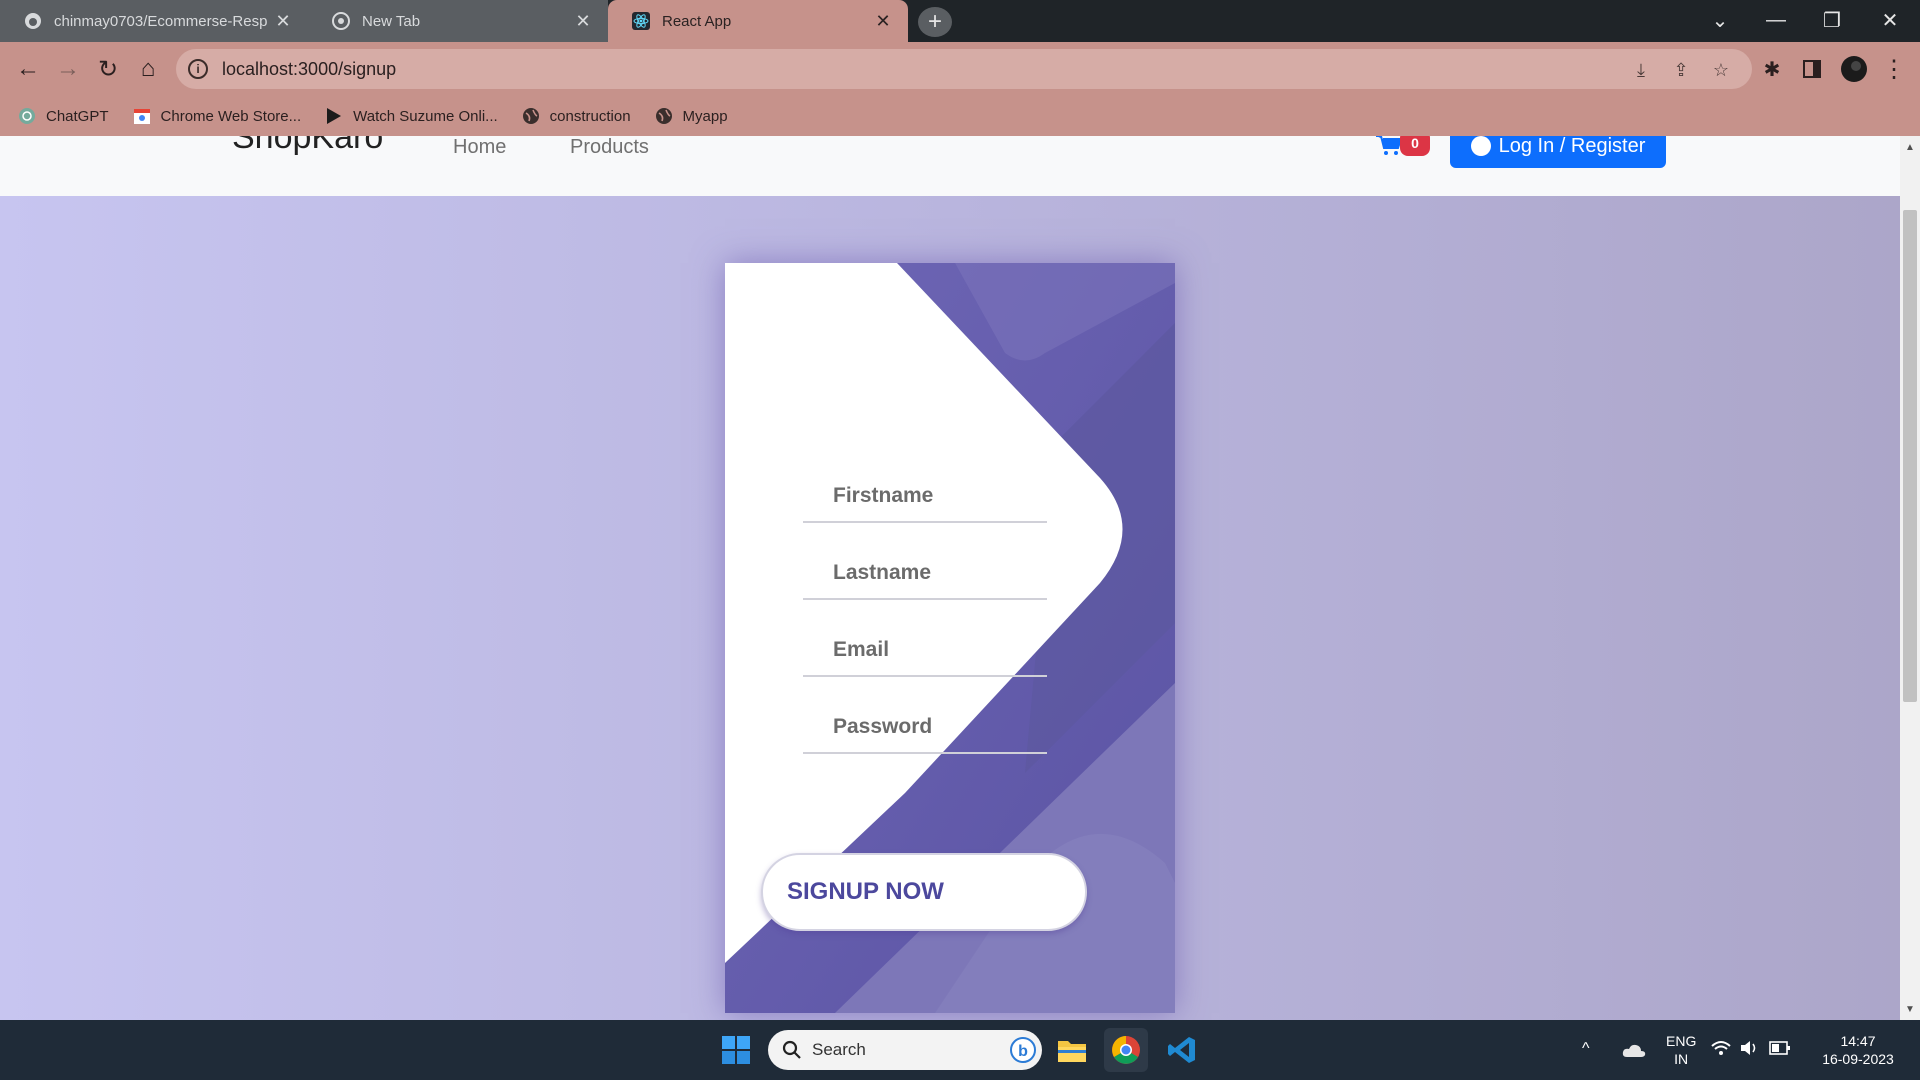 The image size is (1920, 1080). Describe the element at coordinates (1586, 1049) in the screenshot. I see `show-hidden-icons-chevron: ^` at that location.